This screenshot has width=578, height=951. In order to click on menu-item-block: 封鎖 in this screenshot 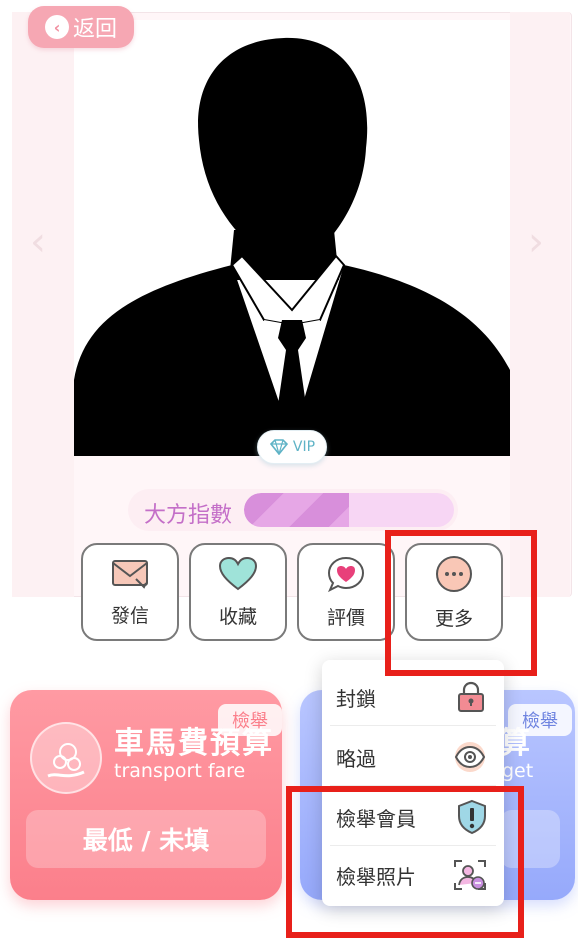, I will do `click(413, 697)`.